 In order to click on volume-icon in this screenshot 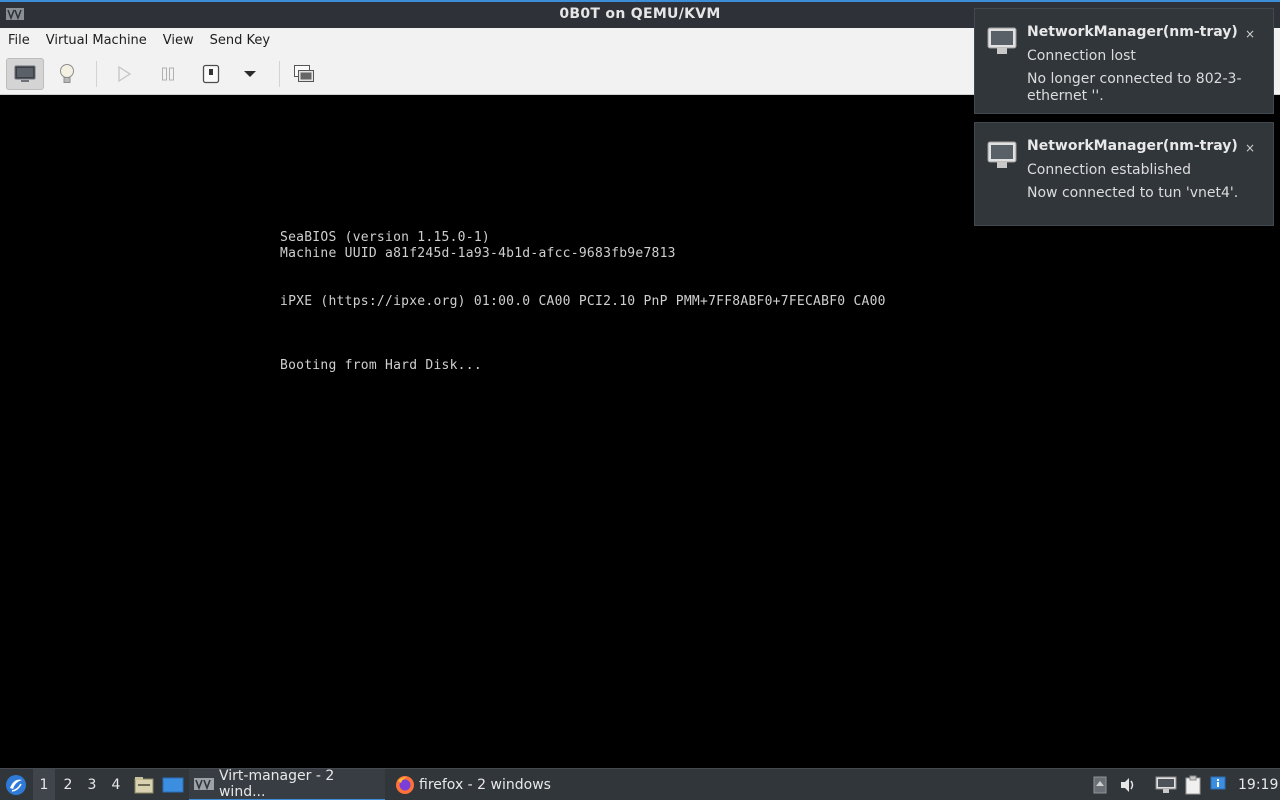, I will do `click(1127, 785)`.